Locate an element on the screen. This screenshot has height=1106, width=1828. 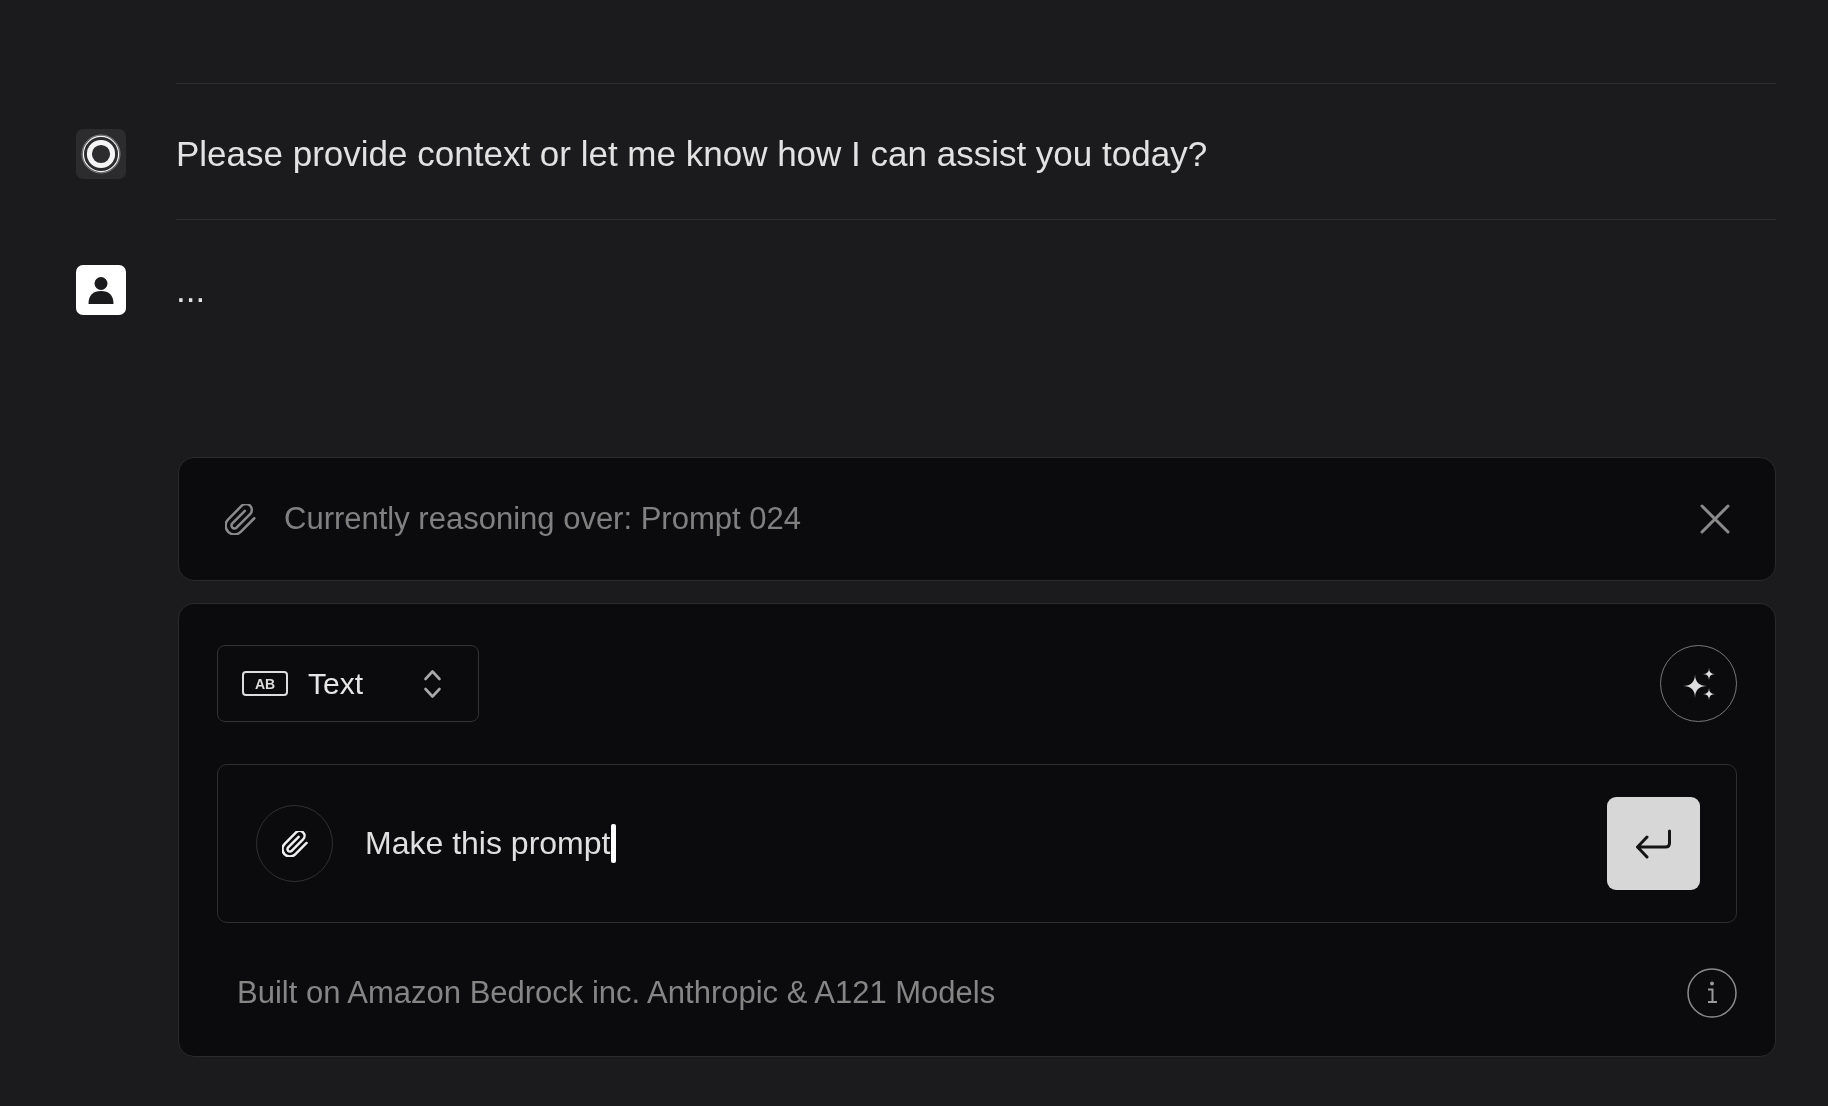
close-icon is located at coordinates (1715, 519).